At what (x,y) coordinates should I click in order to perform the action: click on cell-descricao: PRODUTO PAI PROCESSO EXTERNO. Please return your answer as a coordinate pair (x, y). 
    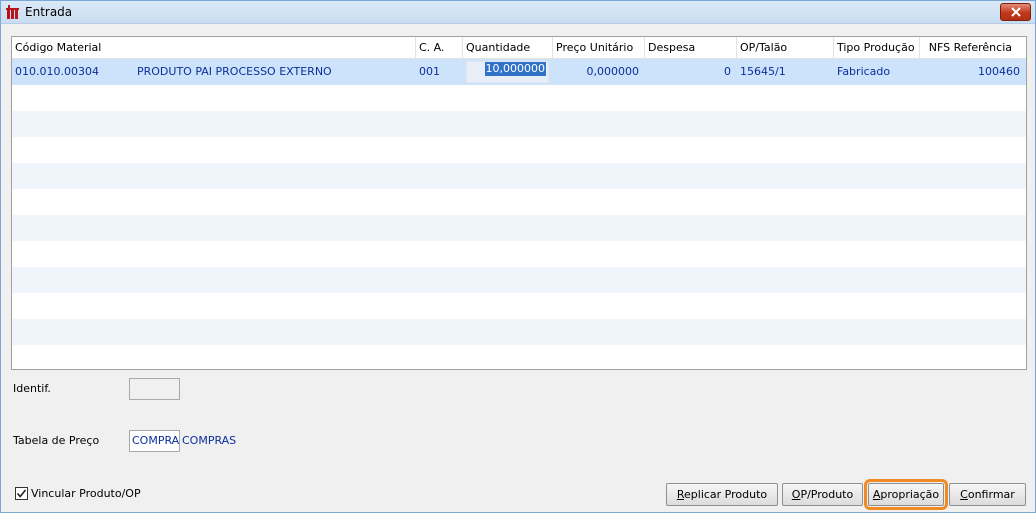
    Looking at the image, I should click on (234, 71).